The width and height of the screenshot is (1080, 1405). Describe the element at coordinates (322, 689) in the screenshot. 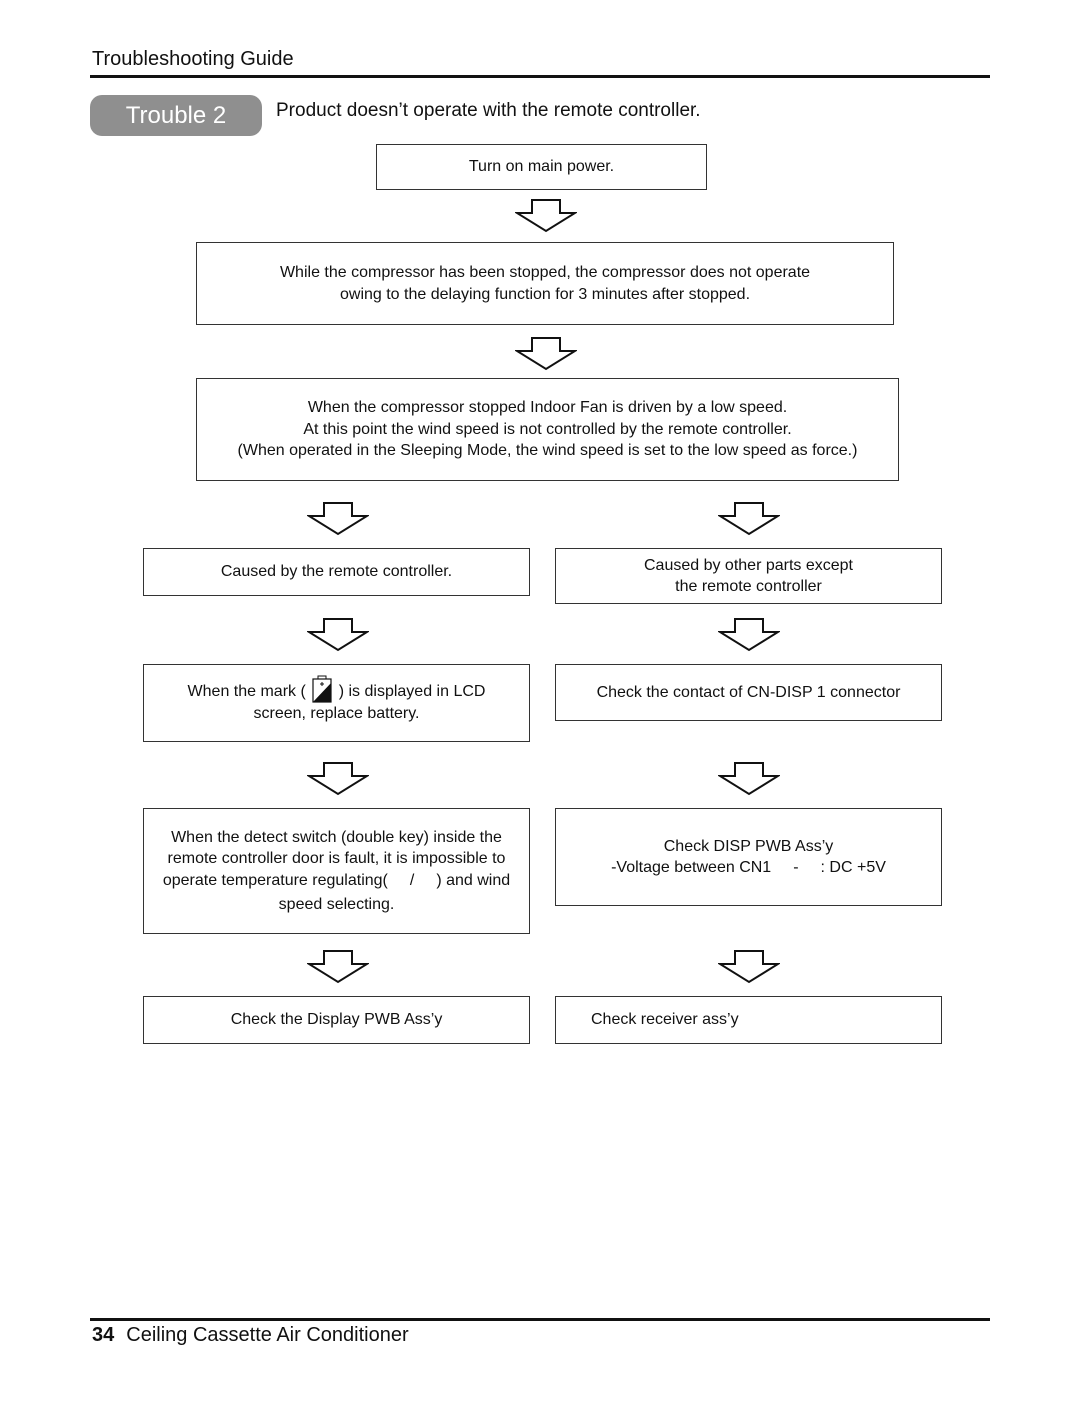

I see `battery-low-icon` at that location.